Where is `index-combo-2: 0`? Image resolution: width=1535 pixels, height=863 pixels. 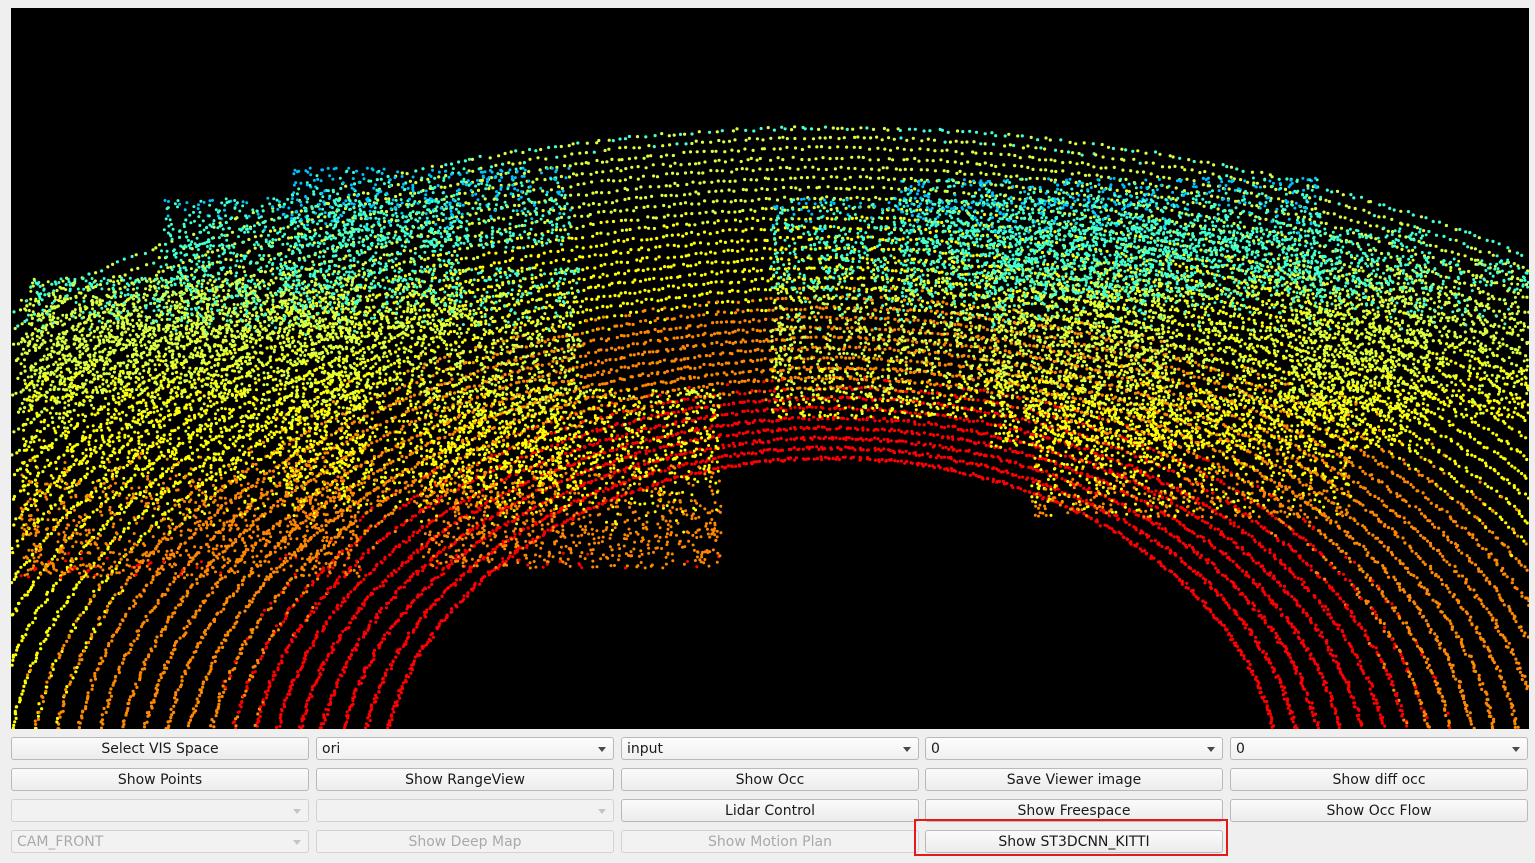
index-combo-2: 0 is located at coordinates (1379, 748).